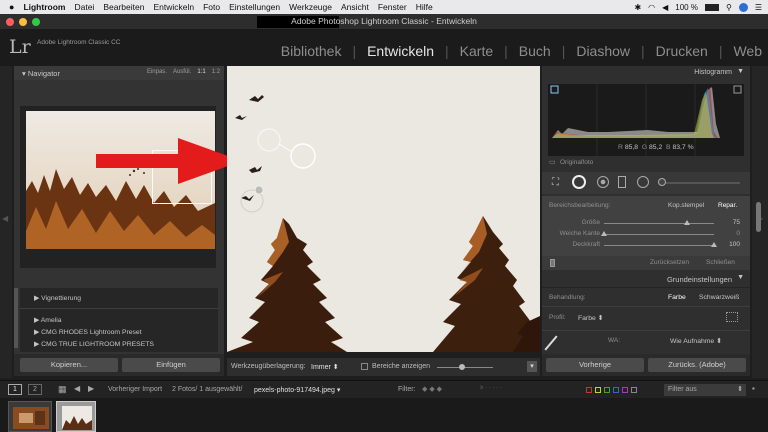  What do you see at coordinates (662, 182) in the screenshot?
I see `brush-slider-knob` at bounding box center [662, 182].